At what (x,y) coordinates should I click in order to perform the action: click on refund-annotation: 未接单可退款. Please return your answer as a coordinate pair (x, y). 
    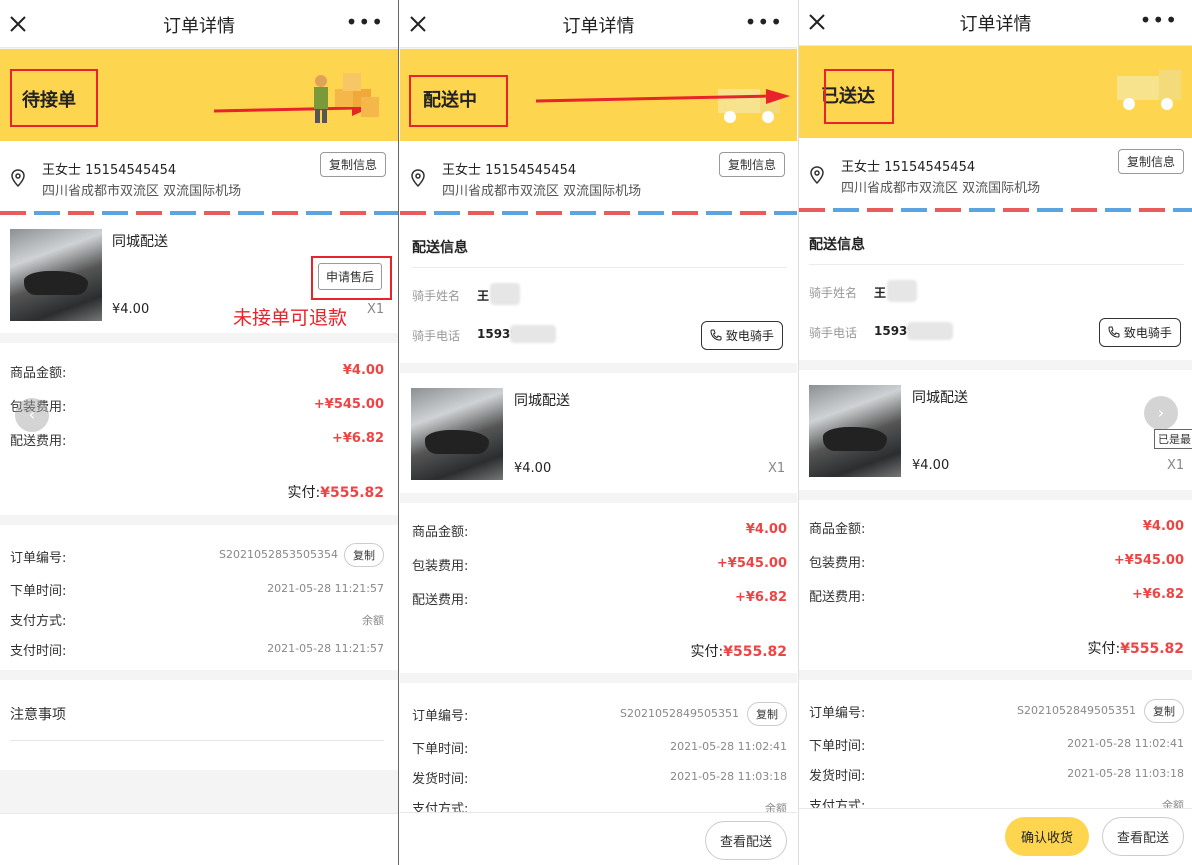
    Looking at the image, I should click on (290, 318).